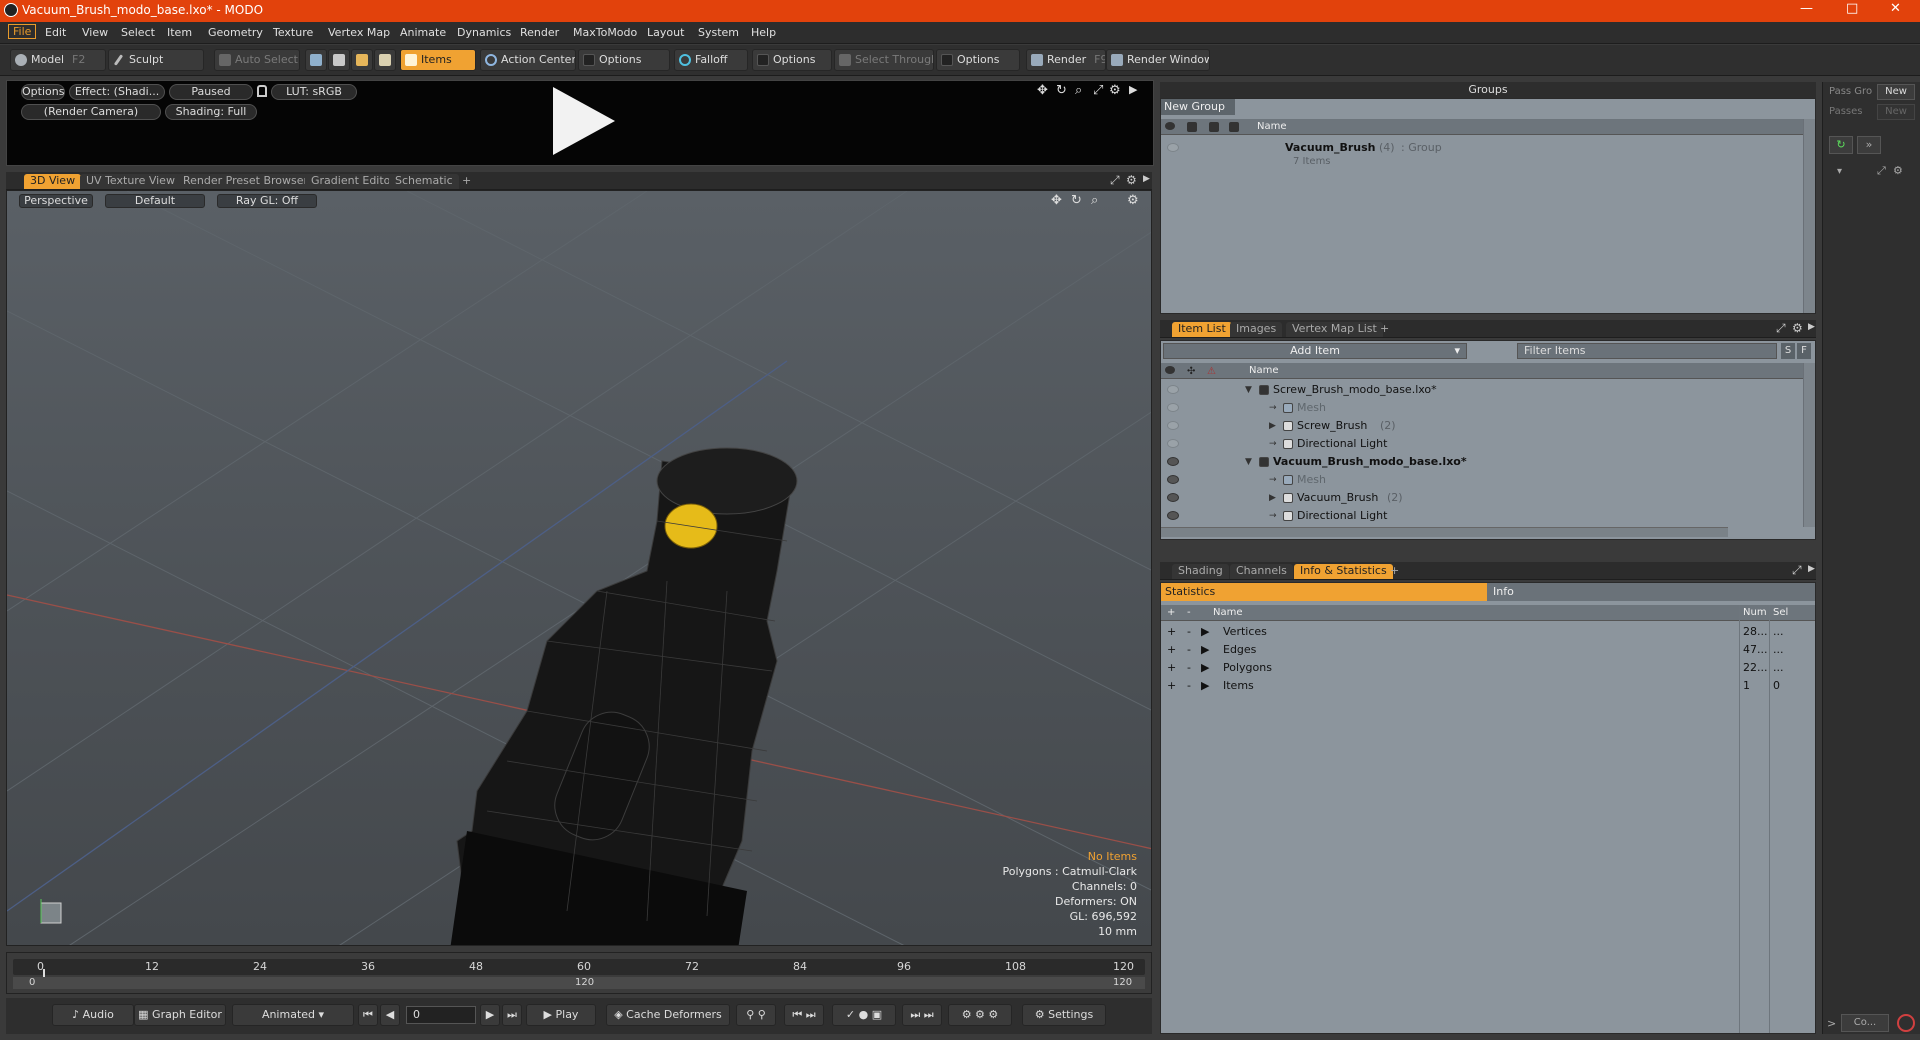 Image resolution: width=1920 pixels, height=1040 pixels. What do you see at coordinates (362, 60) in the screenshot?
I see `polygons-mode-button` at bounding box center [362, 60].